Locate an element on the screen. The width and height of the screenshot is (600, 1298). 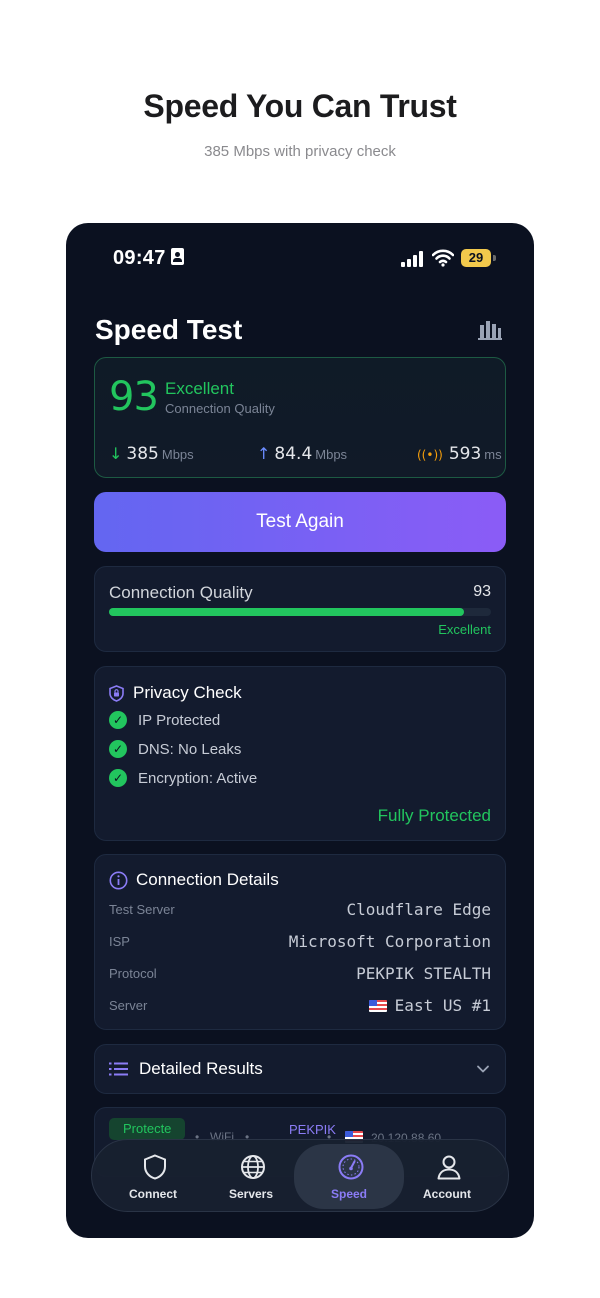
shield-icon is located at coordinates (155, 1167).